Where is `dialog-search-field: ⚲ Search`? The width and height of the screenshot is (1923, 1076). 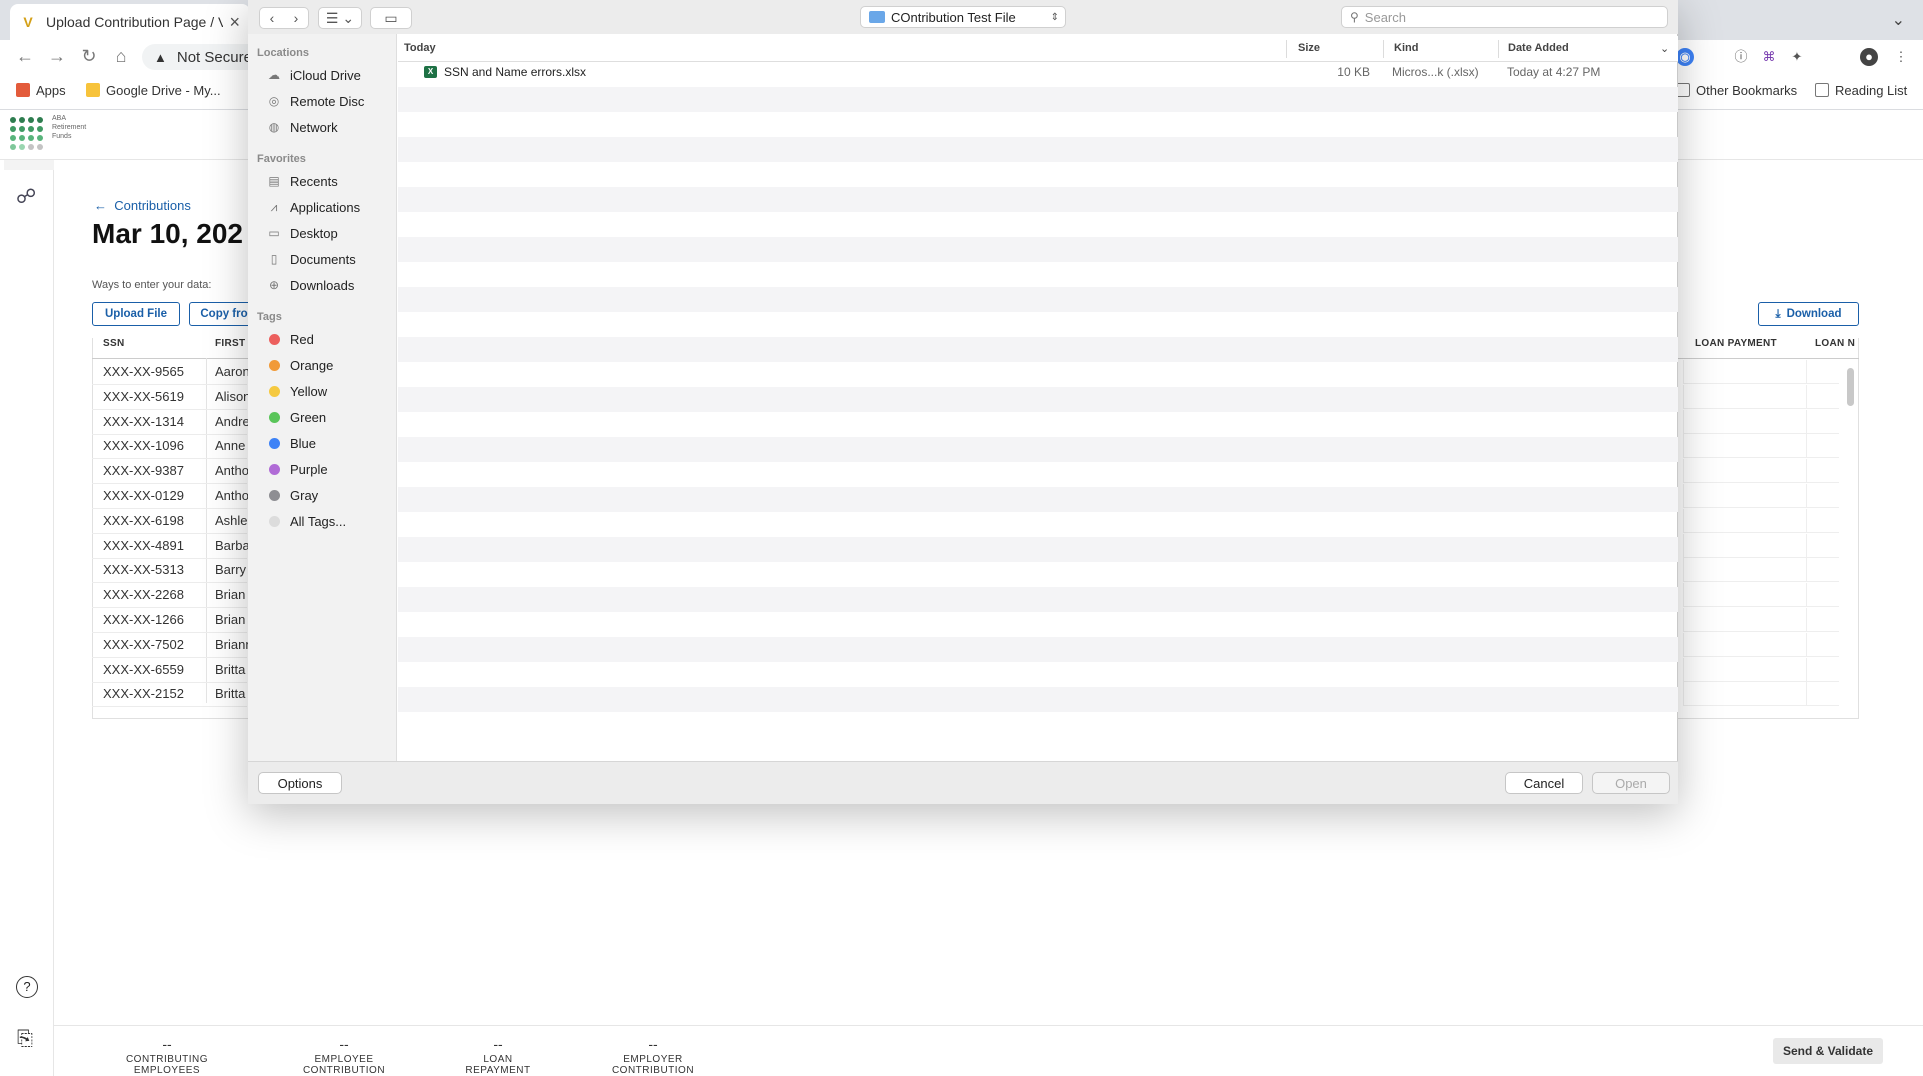 dialog-search-field: ⚲ Search is located at coordinates (1504, 17).